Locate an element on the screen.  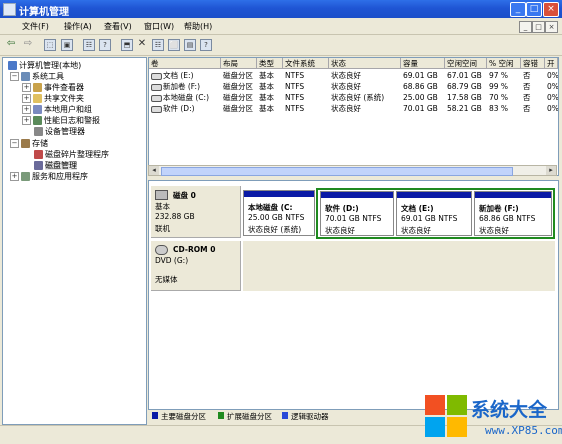
disk-0-label: 磁盘 0 基本 232.88 GB 联机 is located at coordinates (196, 212).